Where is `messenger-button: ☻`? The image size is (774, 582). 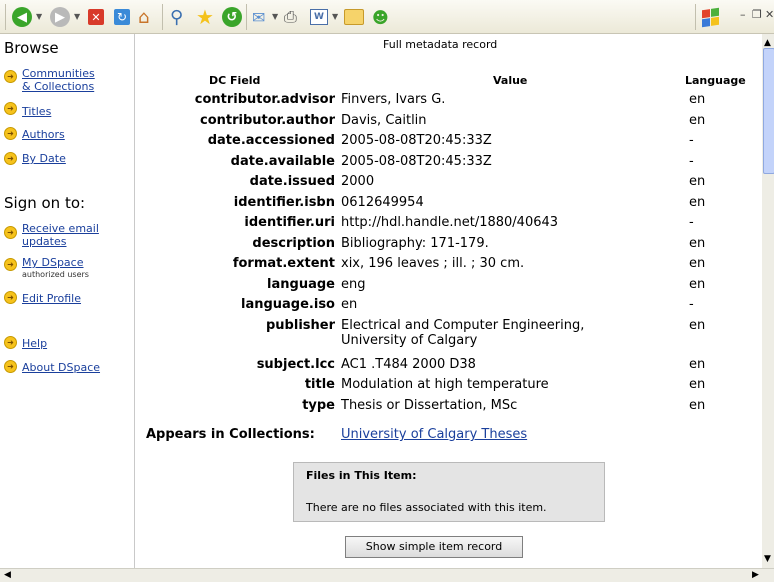 messenger-button: ☻ is located at coordinates (380, 17).